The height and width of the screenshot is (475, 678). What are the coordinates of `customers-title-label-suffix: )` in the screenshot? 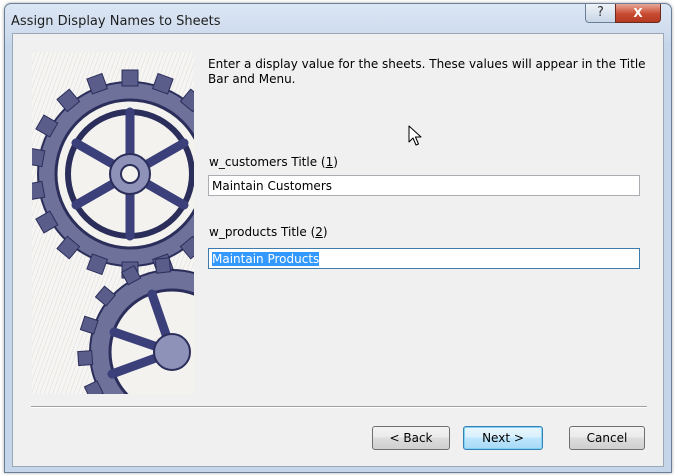 It's located at (335, 162).